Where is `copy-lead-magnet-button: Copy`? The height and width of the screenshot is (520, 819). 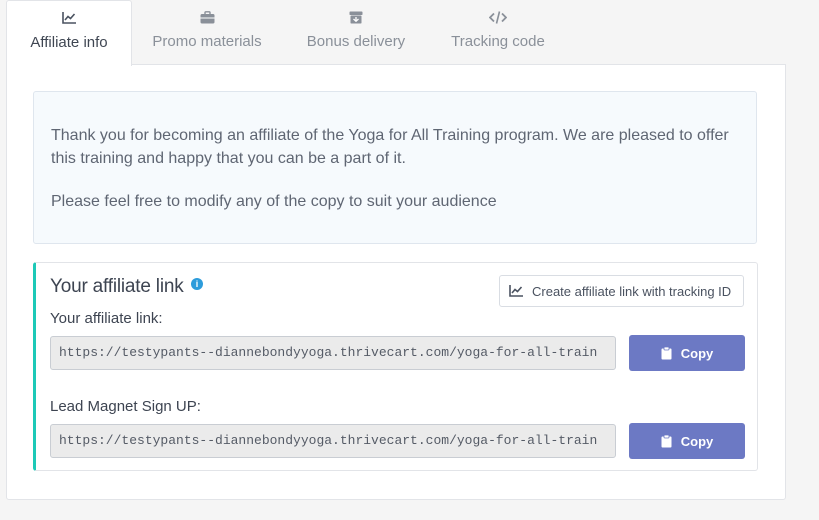
copy-lead-magnet-button: Copy is located at coordinates (687, 441).